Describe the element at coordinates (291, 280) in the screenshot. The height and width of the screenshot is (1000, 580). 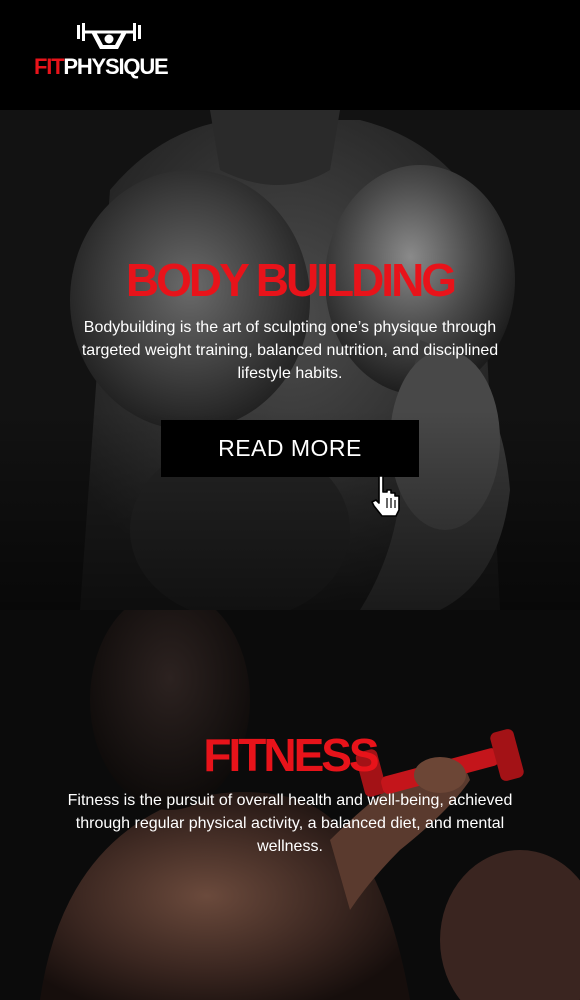
I see `bodybuilding-title: BODY BUILDING` at that location.